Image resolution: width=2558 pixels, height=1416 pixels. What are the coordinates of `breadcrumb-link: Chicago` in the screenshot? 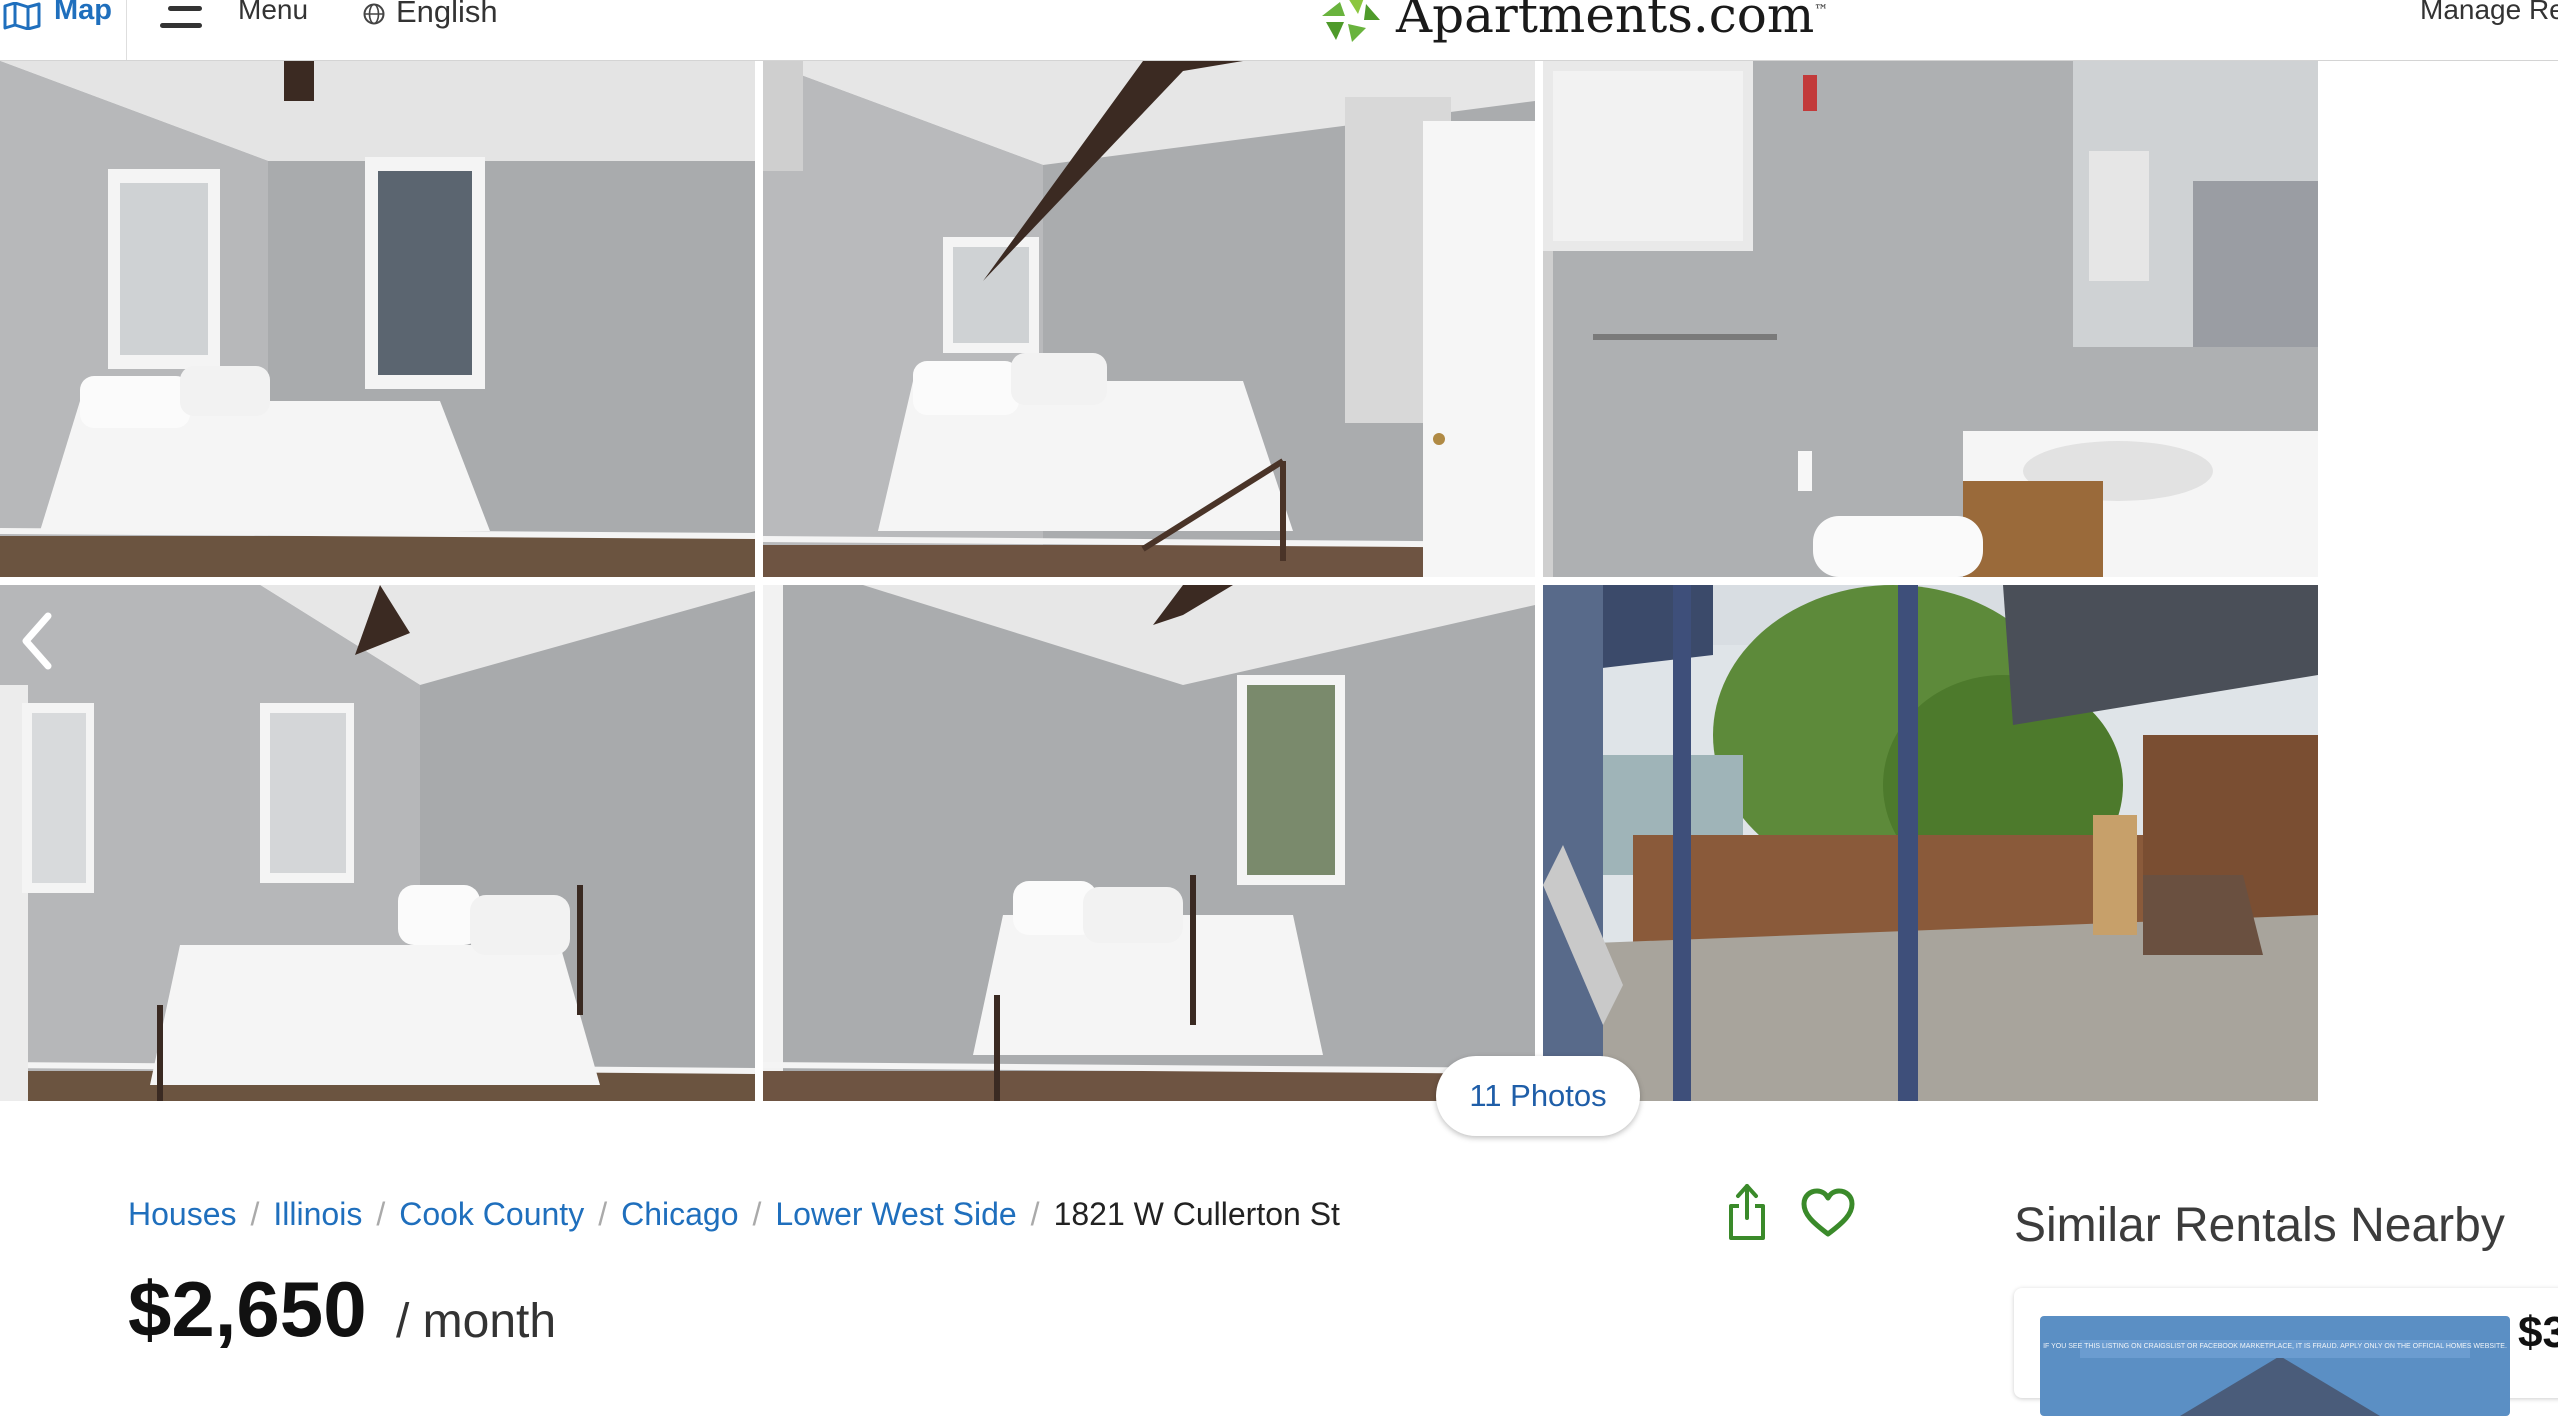 It's located at (679, 1214).